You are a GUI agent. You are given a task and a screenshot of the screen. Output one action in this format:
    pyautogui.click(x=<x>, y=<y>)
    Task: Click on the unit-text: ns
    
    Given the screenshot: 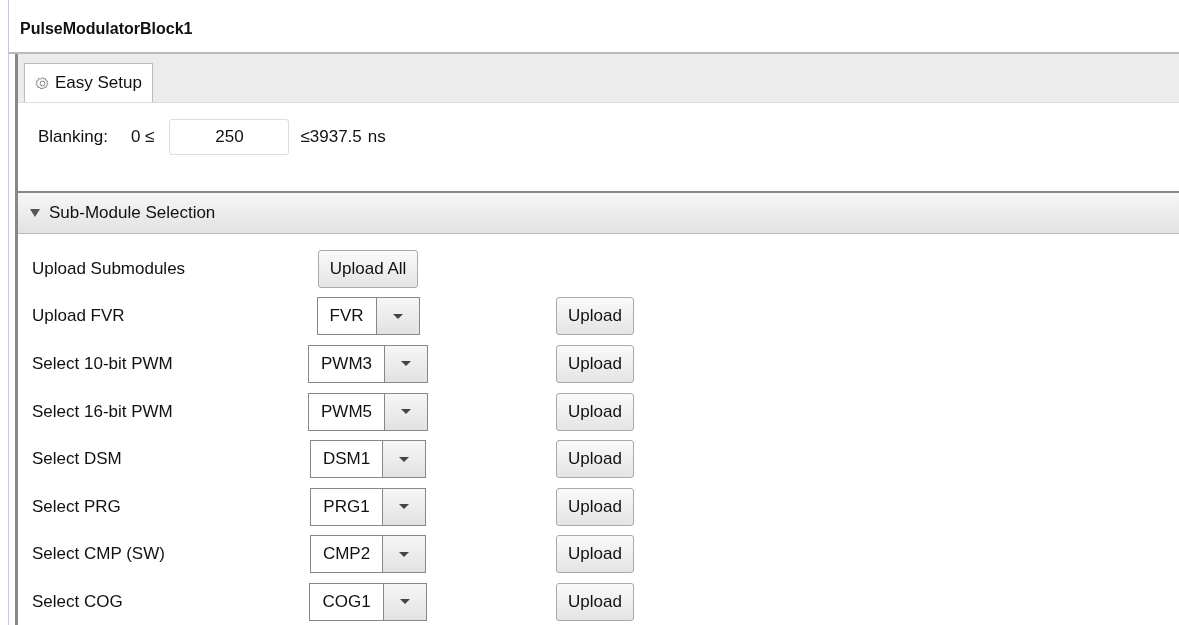 What is the action you would take?
    pyautogui.click(x=376, y=137)
    